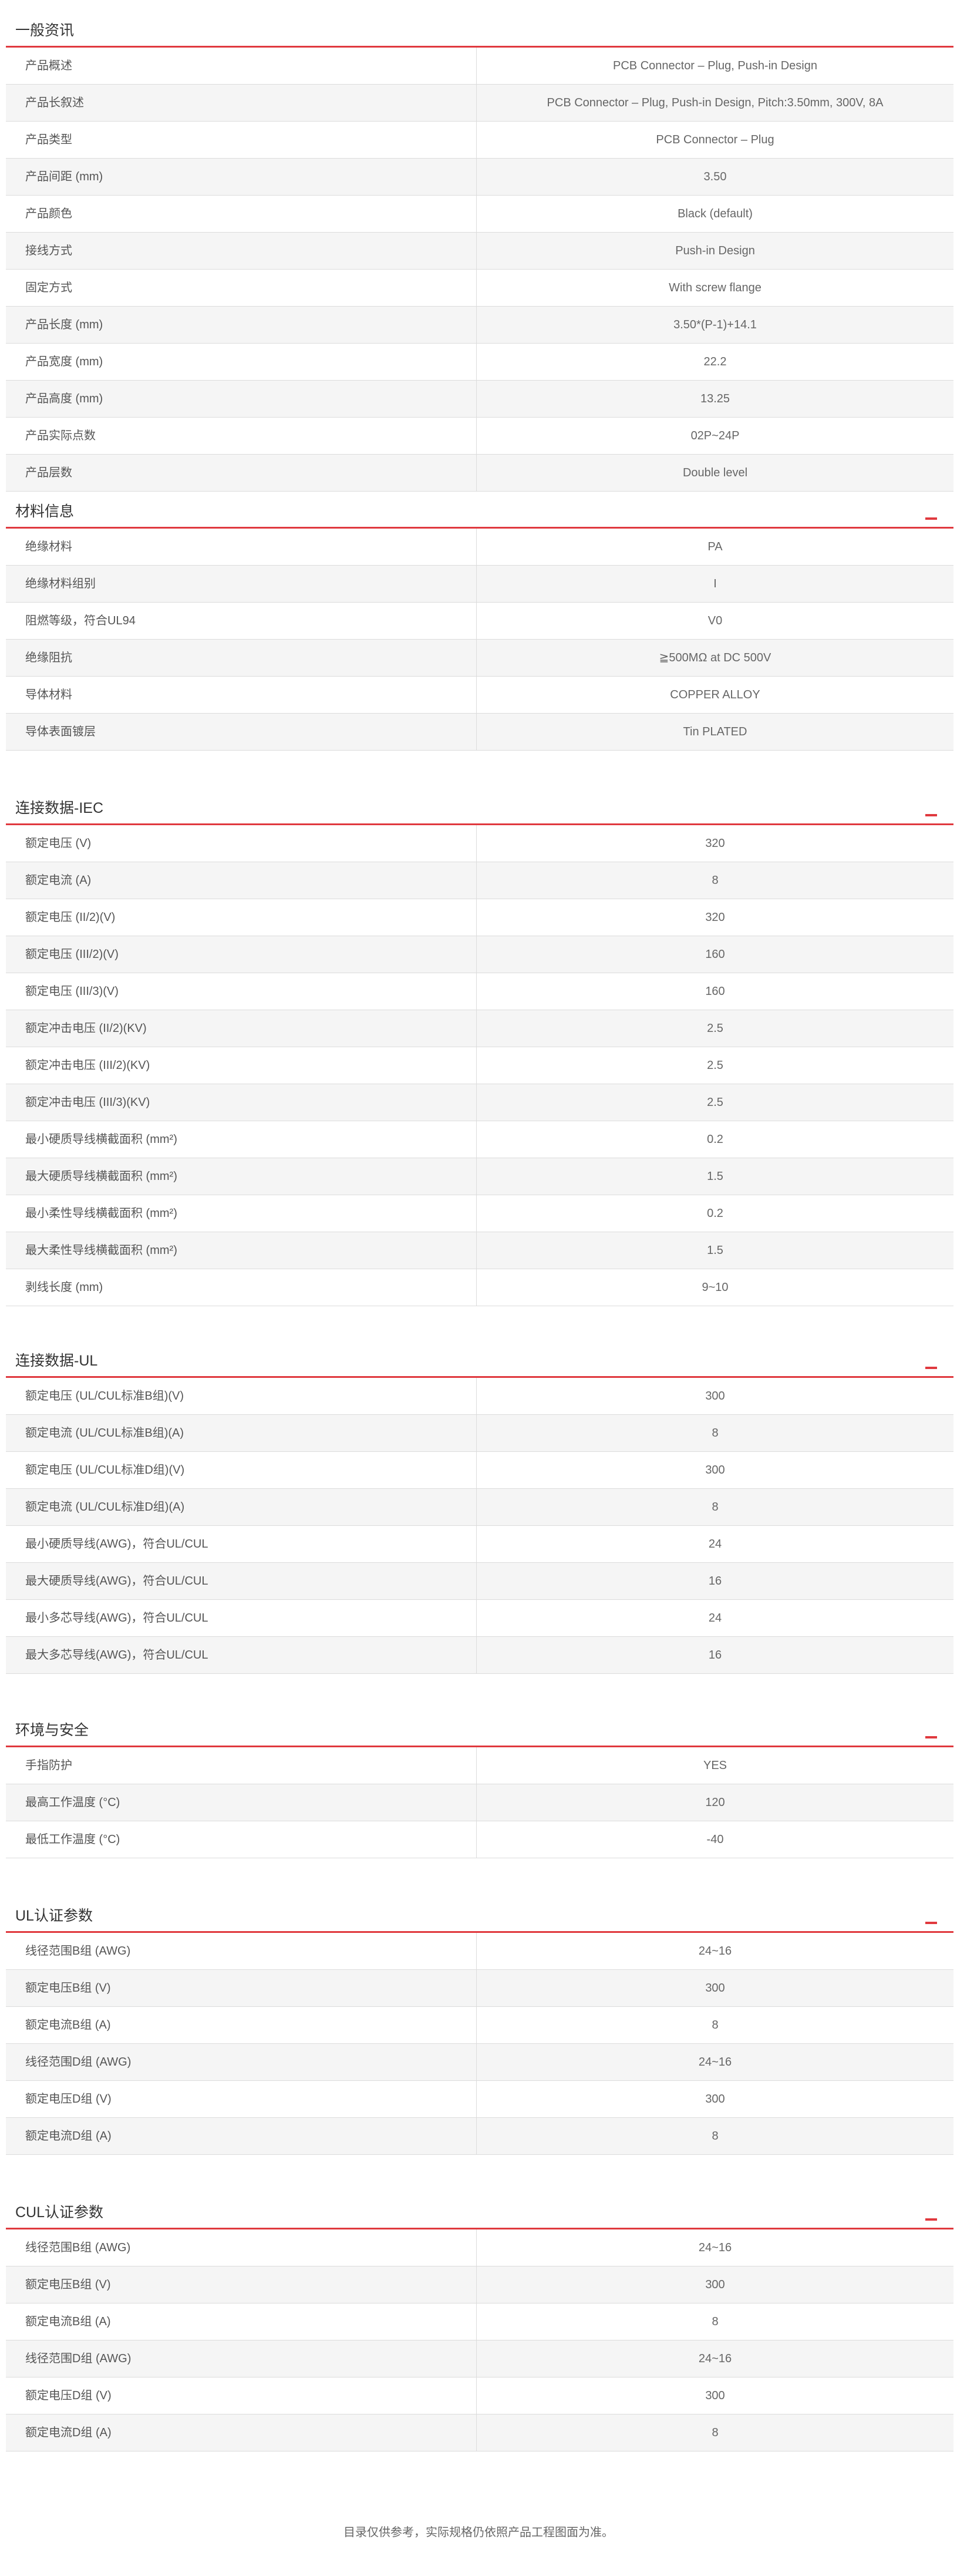  Describe the element at coordinates (242, 1396) in the screenshot. I see `spec-label: 额定电压 (UL/CUL标准B组)(V)` at that location.